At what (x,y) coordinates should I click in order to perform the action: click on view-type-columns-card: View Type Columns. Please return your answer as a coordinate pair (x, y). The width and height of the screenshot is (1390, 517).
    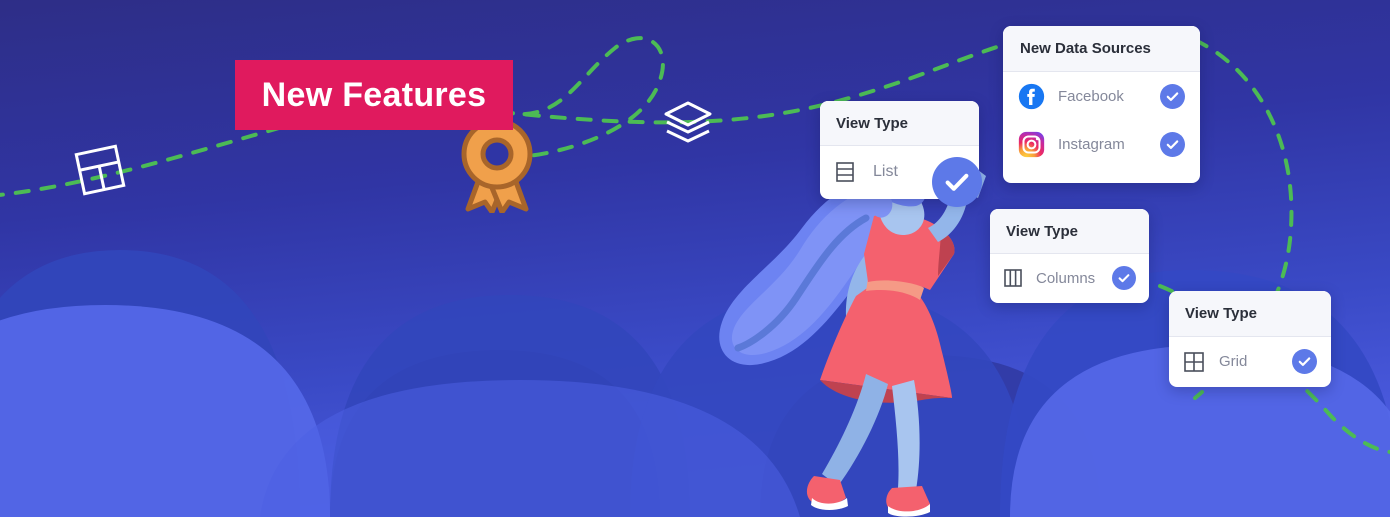
    Looking at the image, I should click on (1069, 256).